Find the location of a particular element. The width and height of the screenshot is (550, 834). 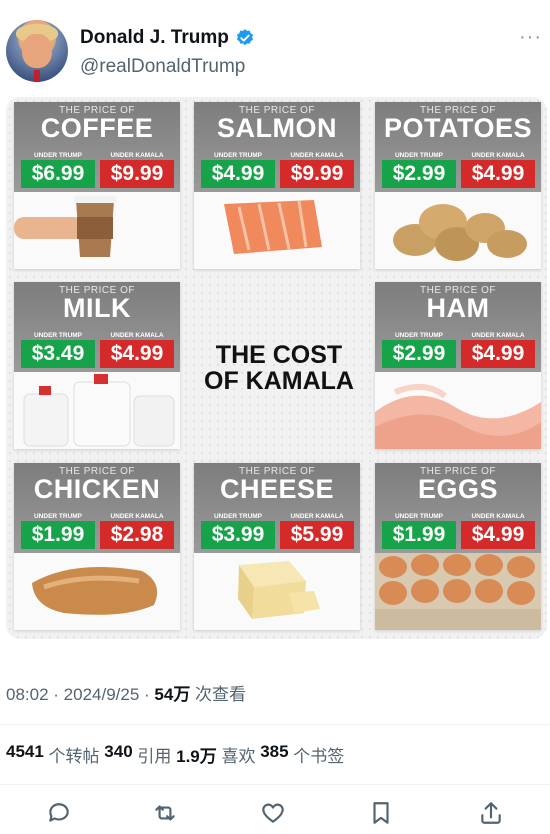

repost-count: 4541 is located at coordinates (25, 754).